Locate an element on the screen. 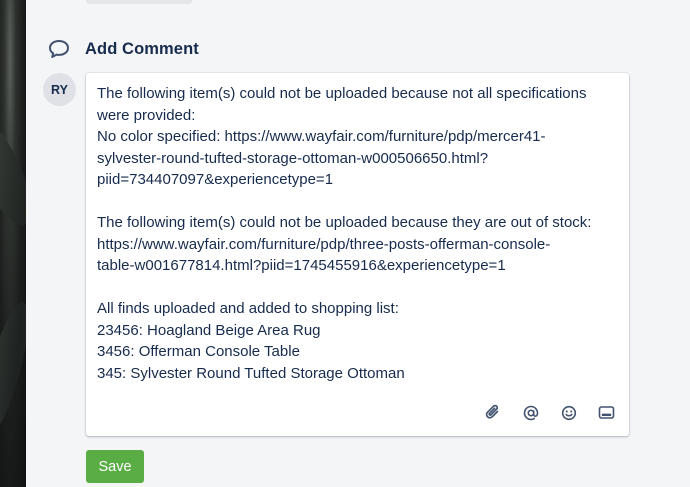 The width and height of the screenshot is (690, 487). card-icon is located at coordinates (606, 412).